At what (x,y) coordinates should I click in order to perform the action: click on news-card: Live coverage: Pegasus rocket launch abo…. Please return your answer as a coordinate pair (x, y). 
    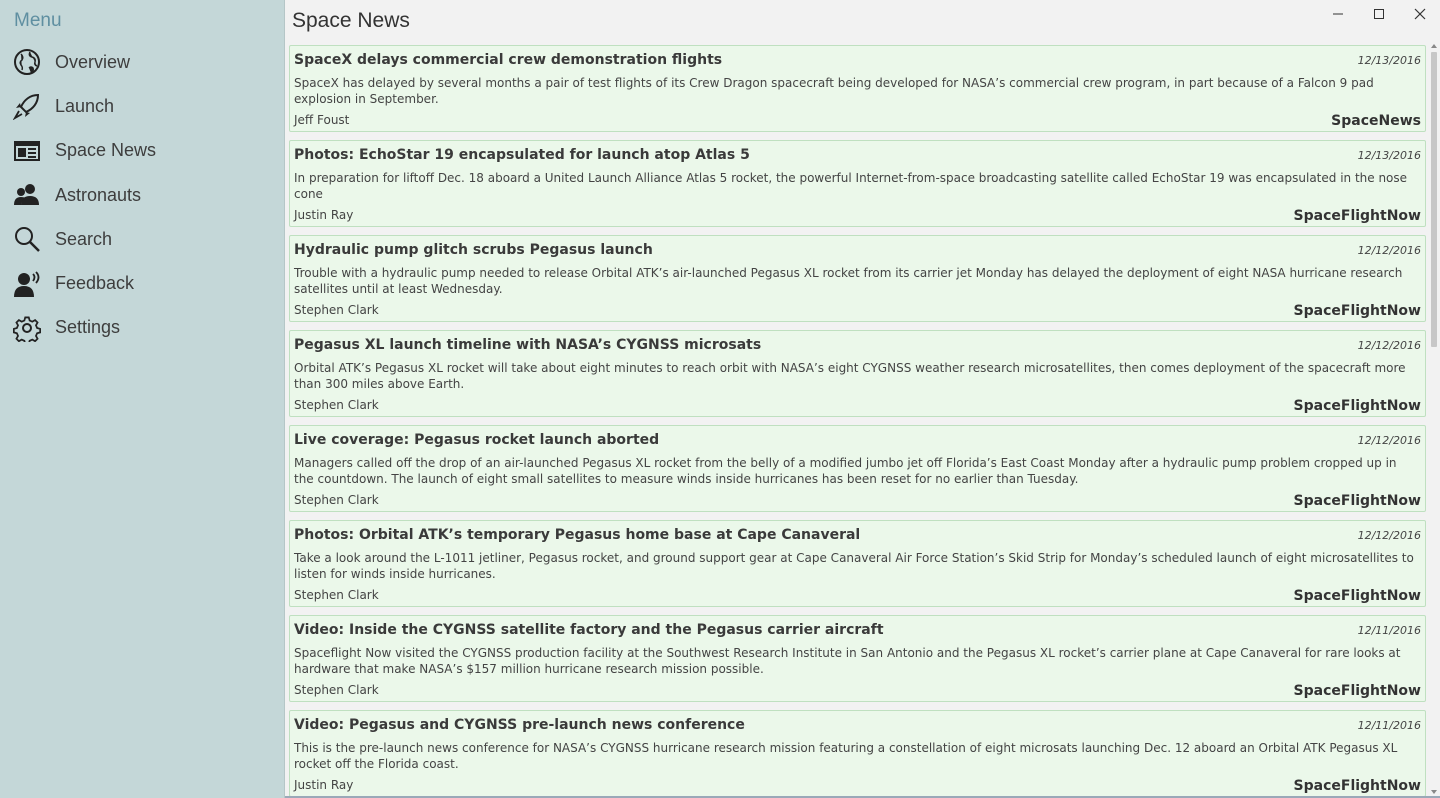
    Looking at the image, I should click on (857, 468).